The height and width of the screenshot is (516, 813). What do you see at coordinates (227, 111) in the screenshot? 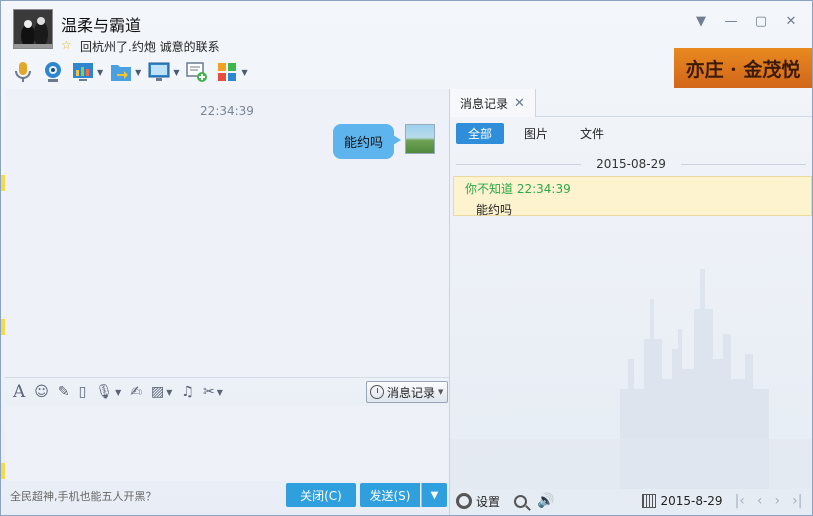
I see `message-timestamp: 22:34:39` at bounding box center [227, 111].